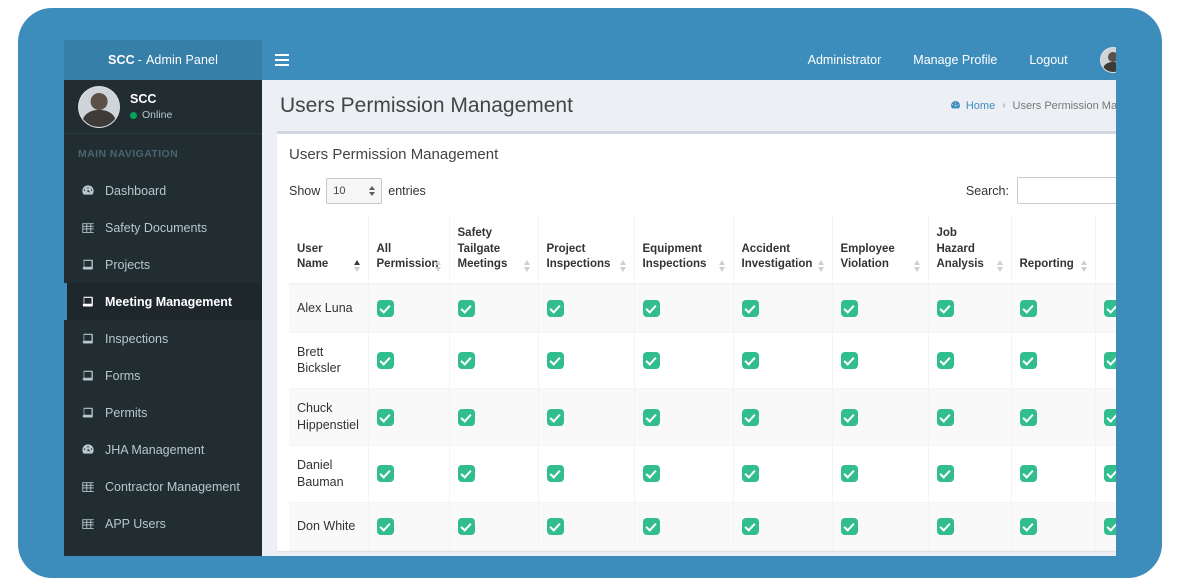 The image size is (1180, 586). I want to click on sort-icon, so click(527, 266).